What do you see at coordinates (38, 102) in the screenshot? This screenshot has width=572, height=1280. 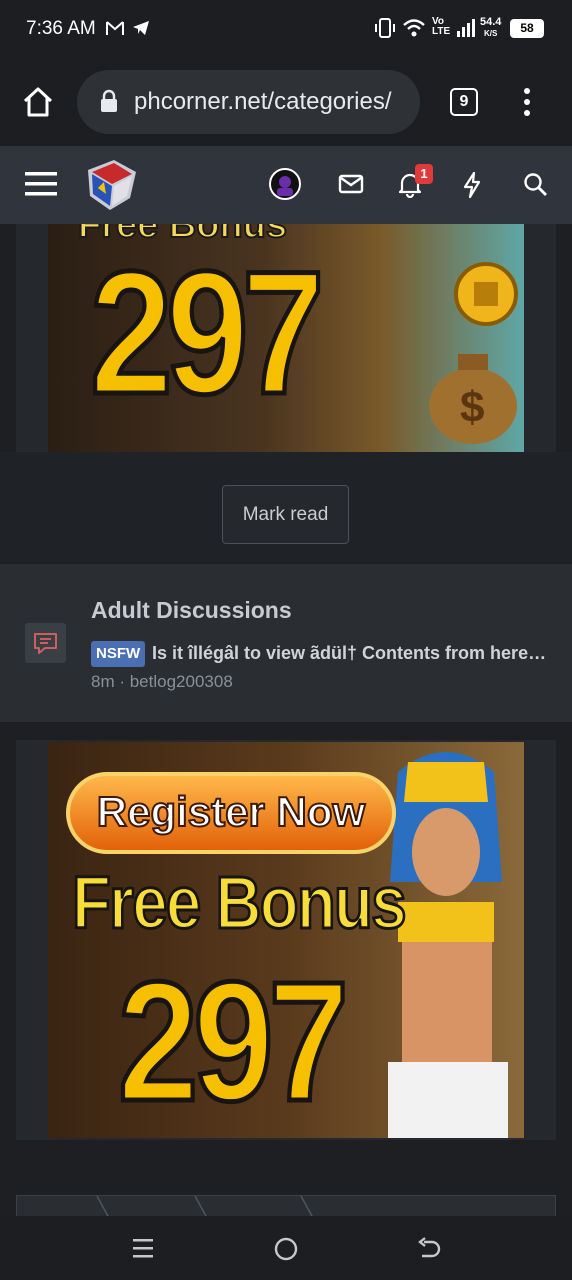 I see `home-icon` at bounding box center [38, 102].